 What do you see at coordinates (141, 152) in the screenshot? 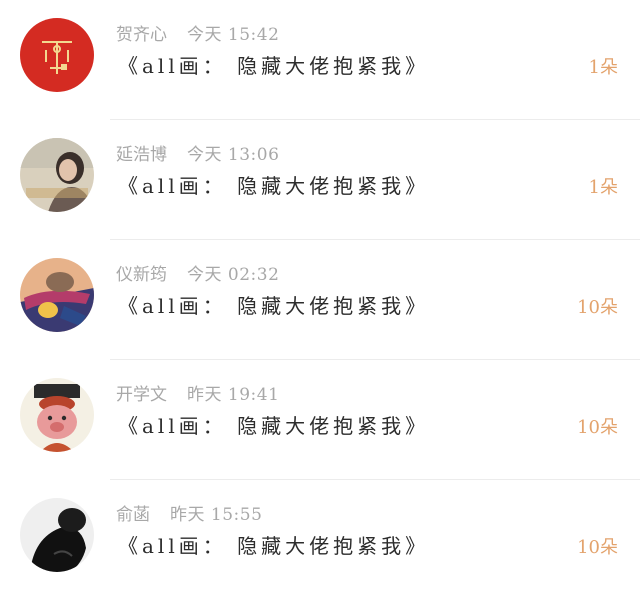
I see `user-name: 延浩博` at bounding box center [141, 152].